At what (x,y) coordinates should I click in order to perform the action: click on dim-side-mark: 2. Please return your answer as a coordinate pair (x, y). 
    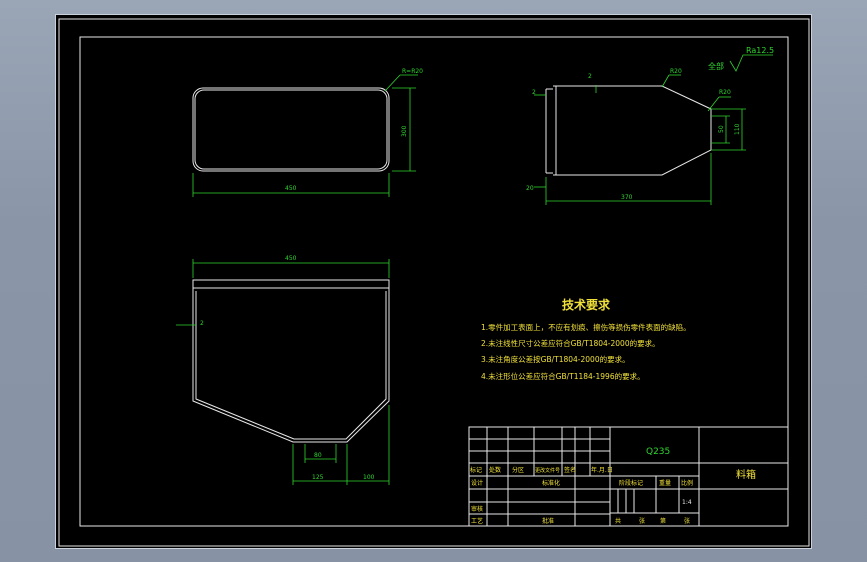
    Looking at the image, I should click on (590, 76).